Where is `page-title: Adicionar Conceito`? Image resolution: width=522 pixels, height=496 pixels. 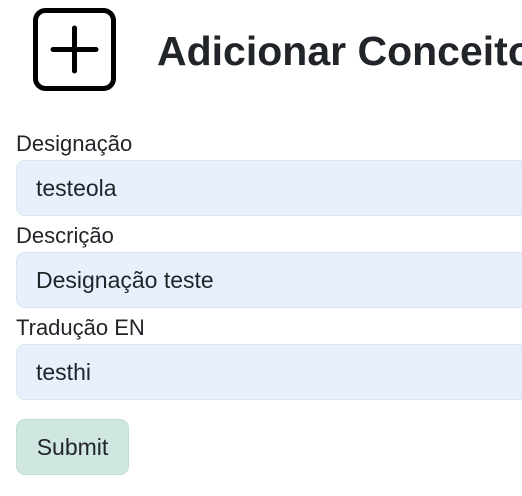 page-title: Adicionar Conceito is located at coordinates (339, 51).